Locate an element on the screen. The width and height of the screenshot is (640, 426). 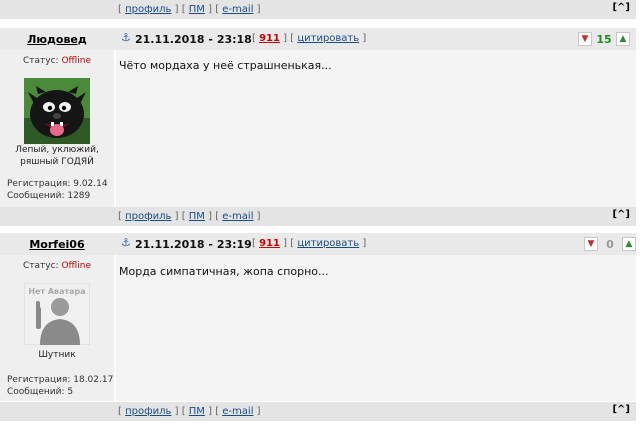
registration-date: Регистрация: 18.02.17 is located at coordinates (60, 380).